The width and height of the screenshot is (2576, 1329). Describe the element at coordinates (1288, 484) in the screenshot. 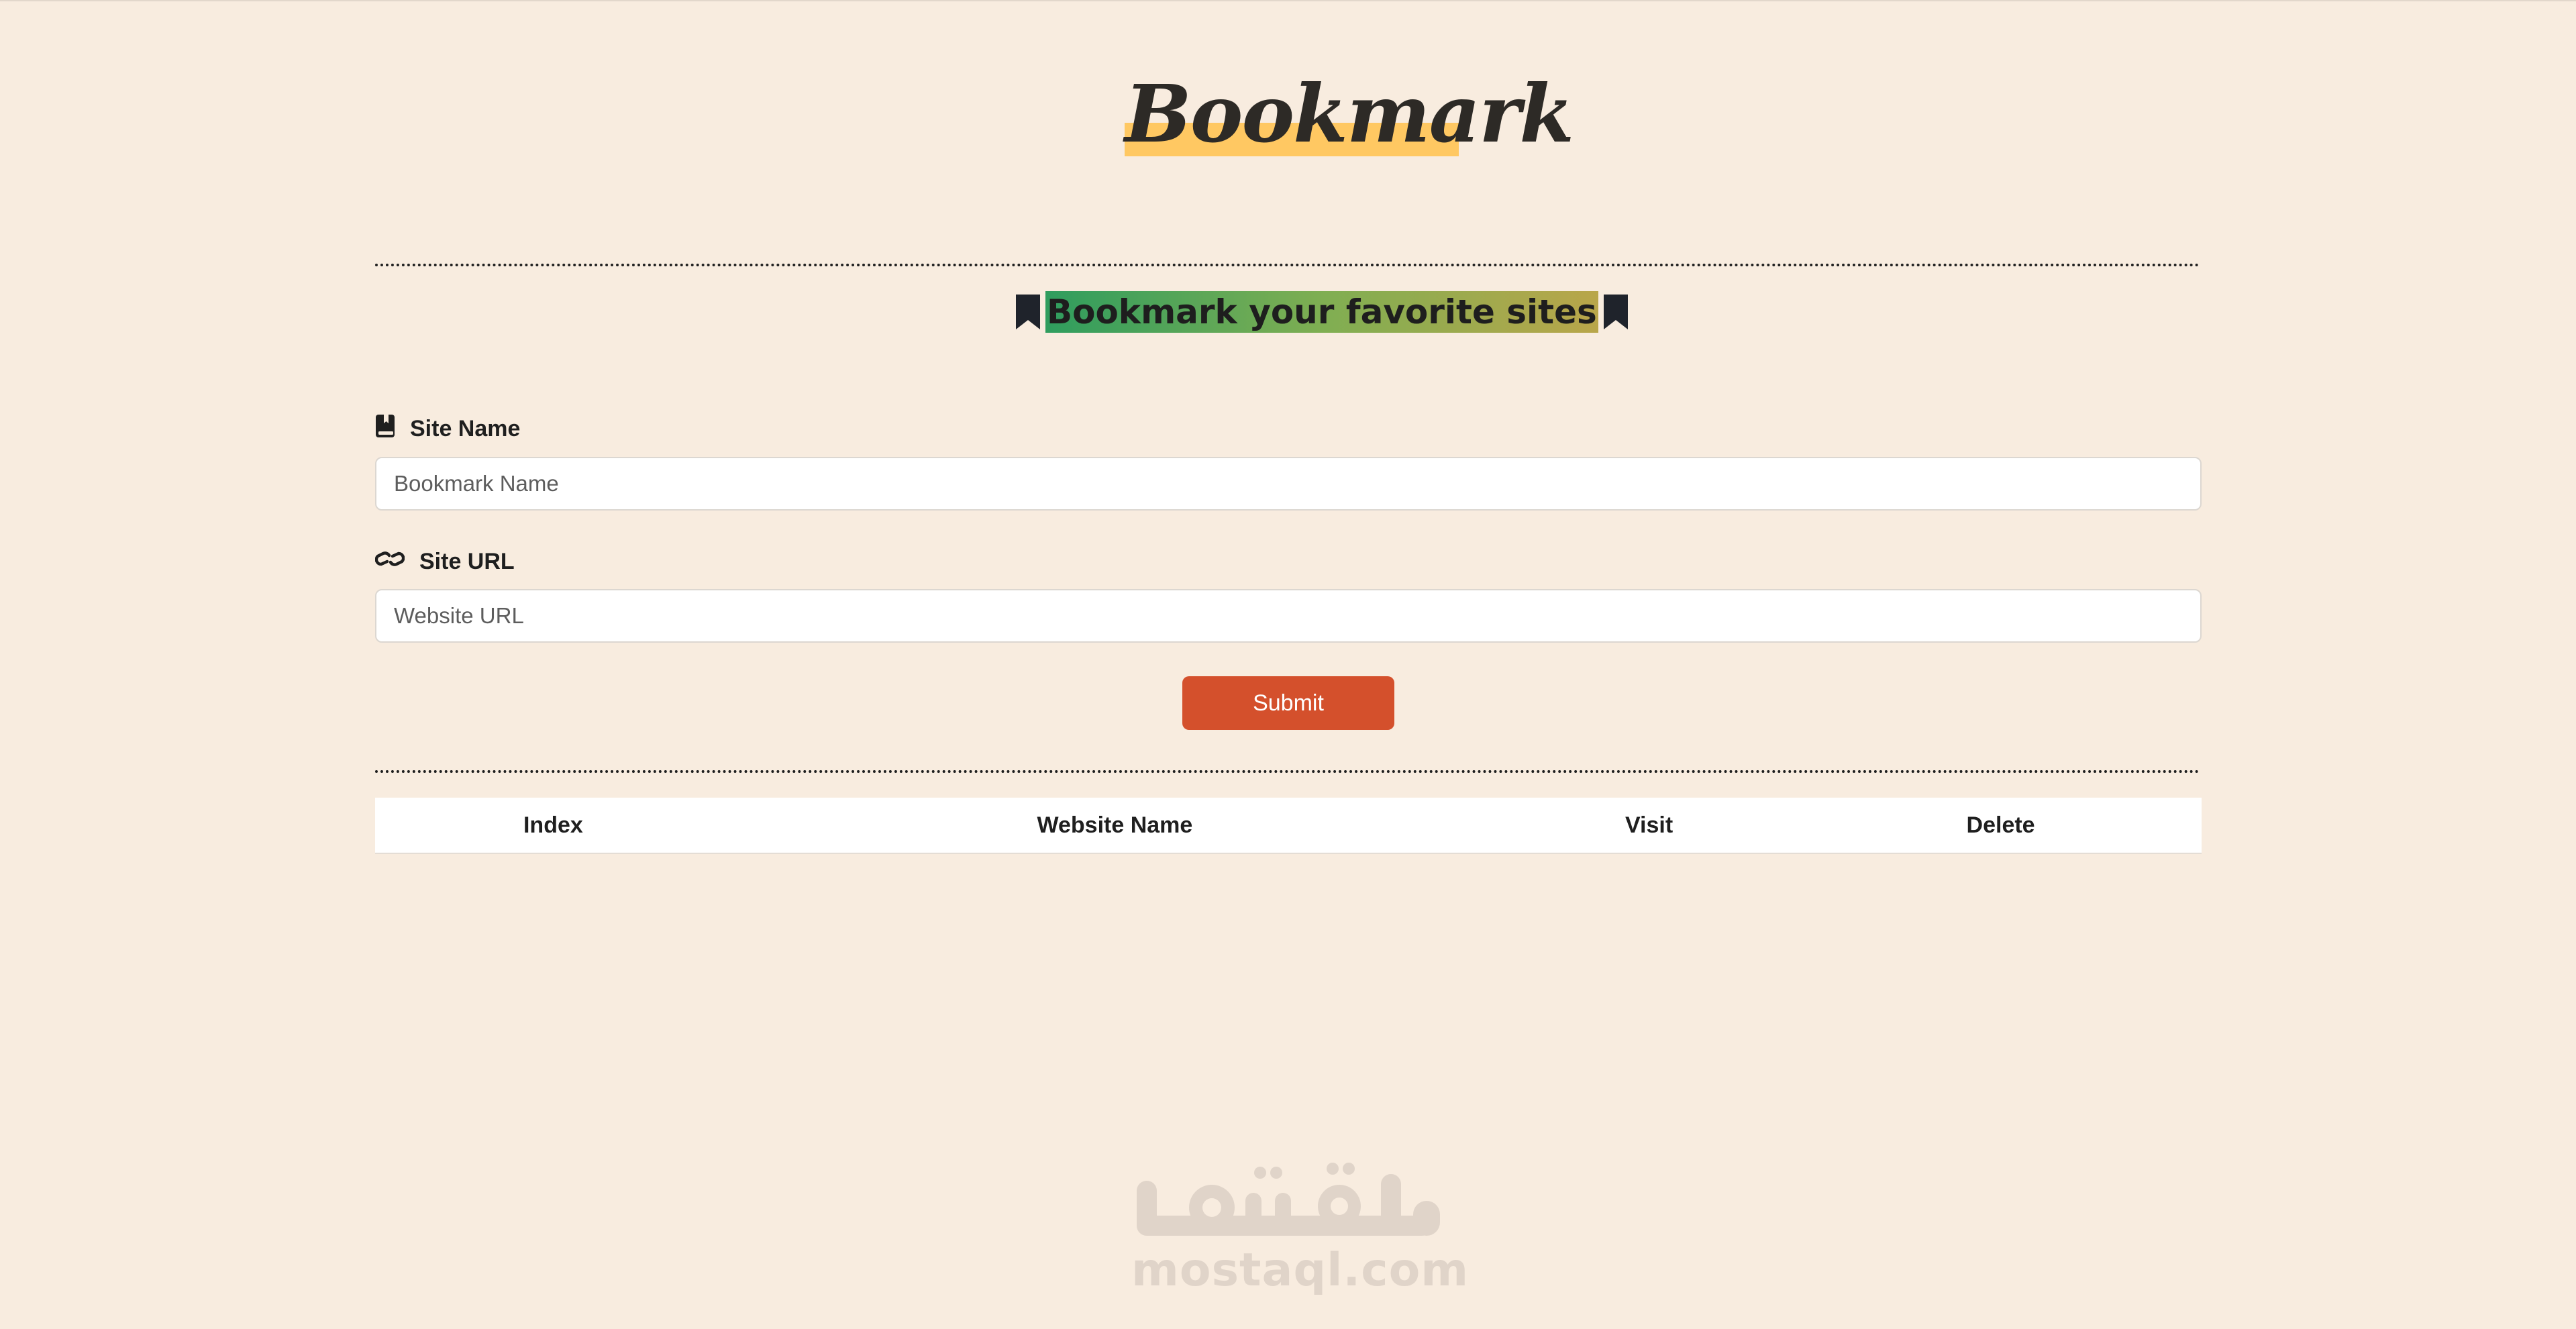

I see `site-name-input` at that location.